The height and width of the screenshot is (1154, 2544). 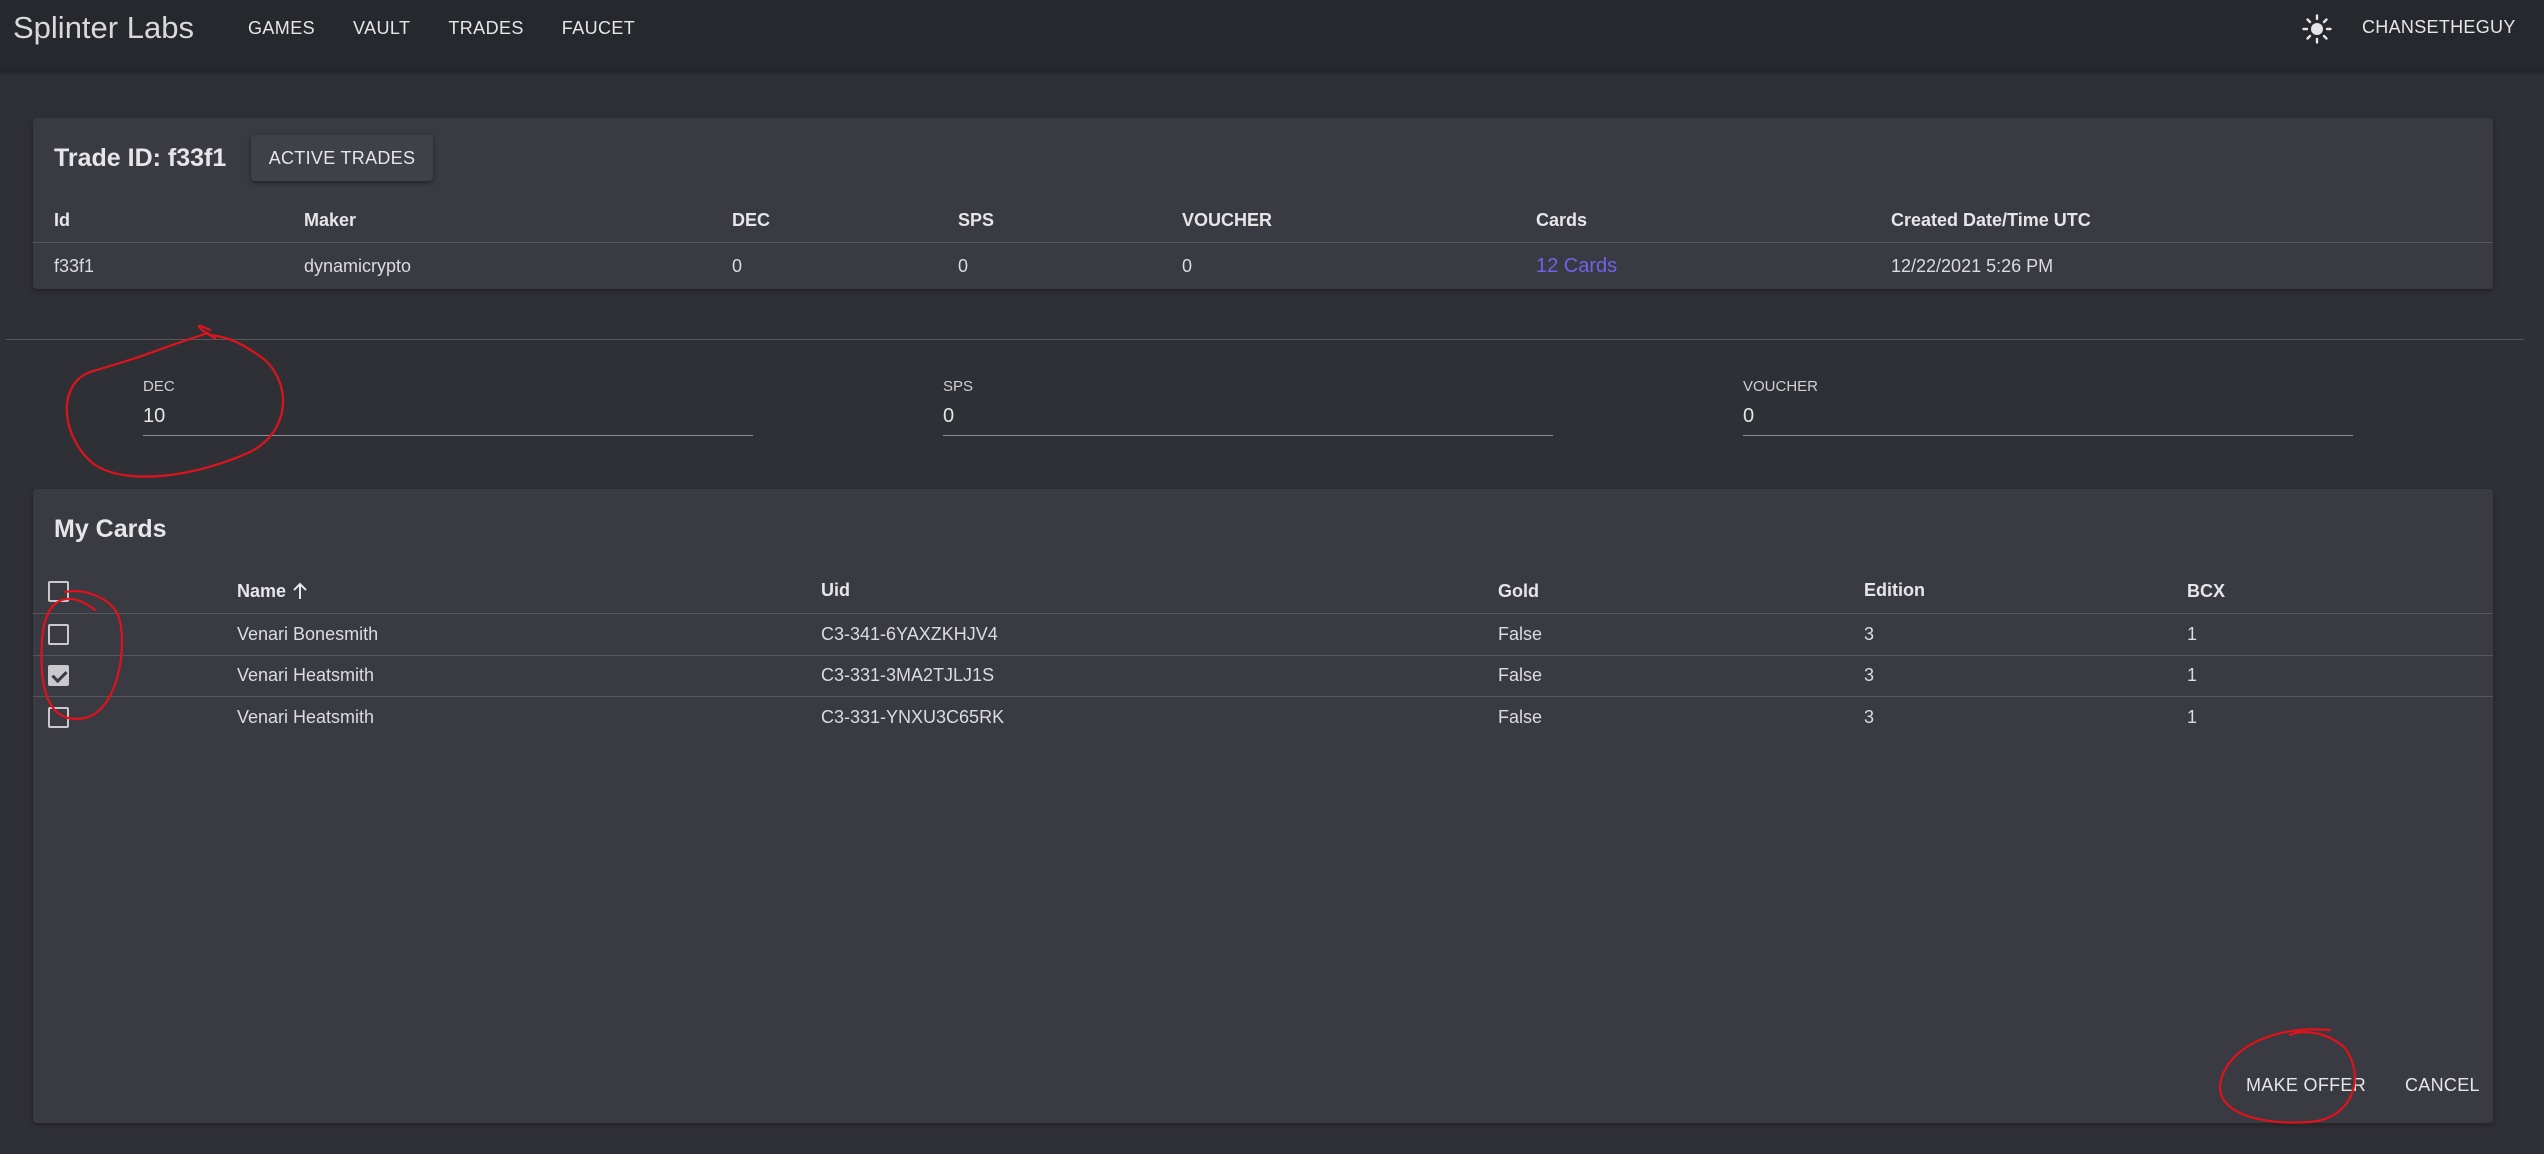 I want to click on select-all-checkbox, so click(x=58, y=591).